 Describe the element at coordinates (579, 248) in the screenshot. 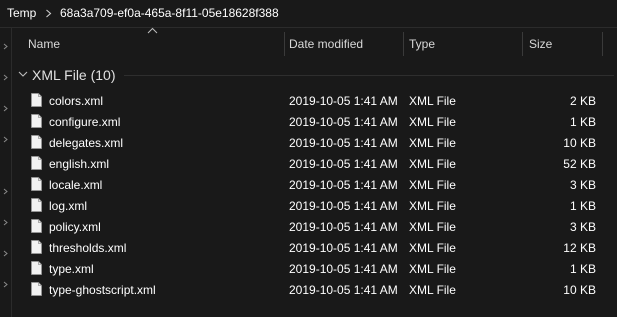

I see `file-size: 12 KB` at that location.